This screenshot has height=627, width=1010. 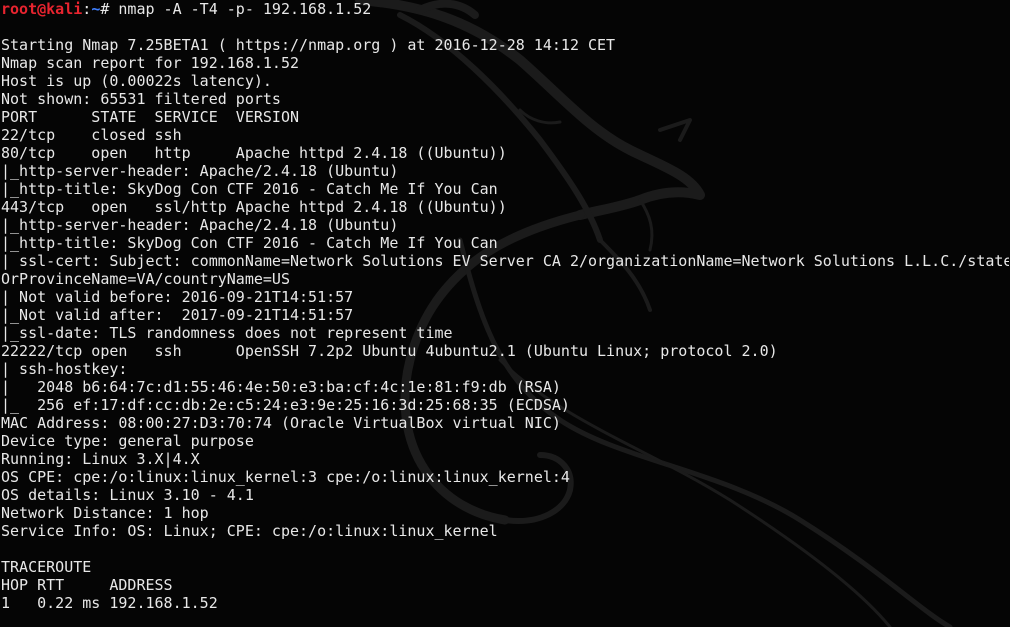 What do you see at coordinates (96, 9) in the screenshot?
I see `prompt-path: ~` at bounding box center [96, 9].